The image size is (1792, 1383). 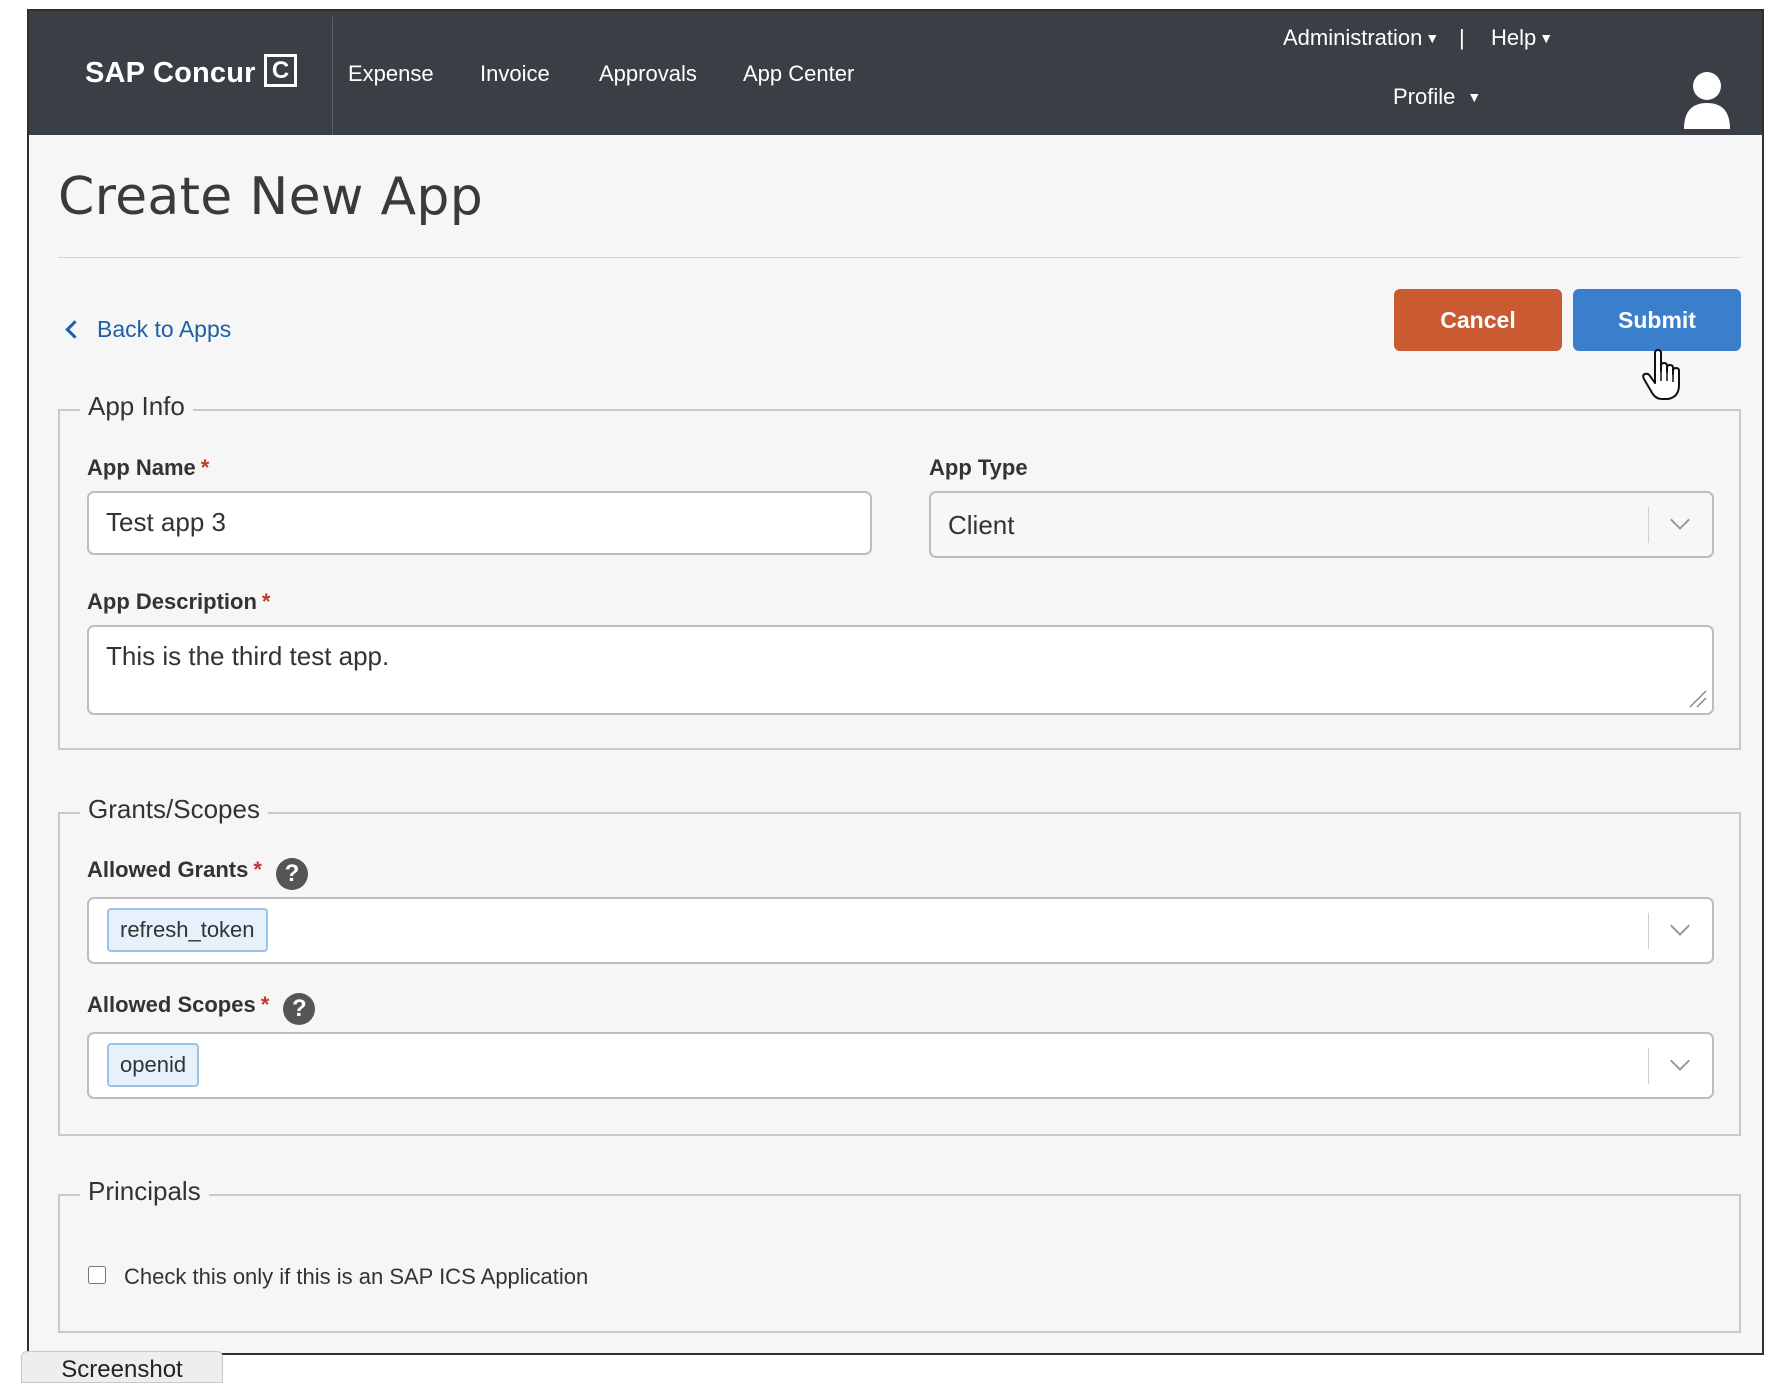 What do you see at coordinates (153, 1065) in the screenshot?
I see `scope-tag: openid` at bounding box center [153, 1065].